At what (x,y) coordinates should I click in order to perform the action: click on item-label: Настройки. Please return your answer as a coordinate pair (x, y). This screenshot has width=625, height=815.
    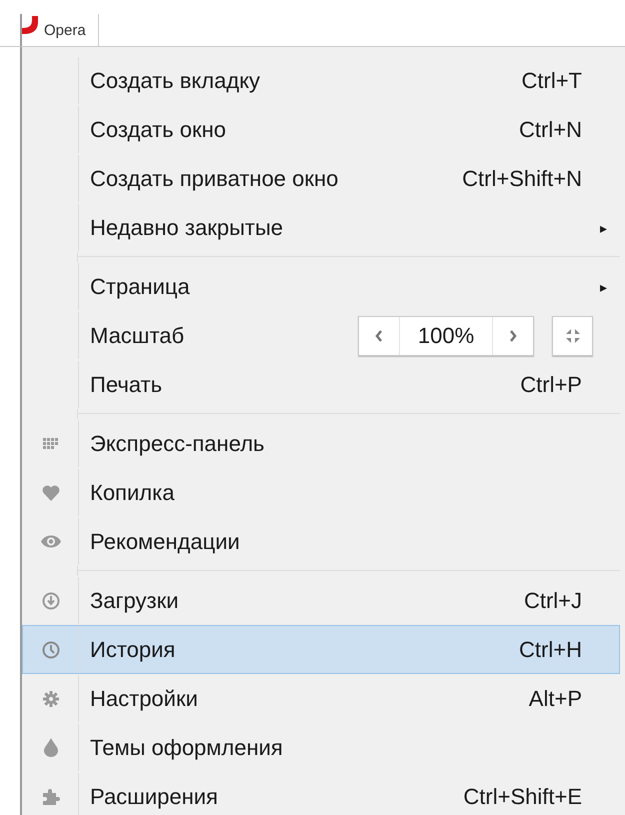
    Looking at the image, I should click on (144, 699).